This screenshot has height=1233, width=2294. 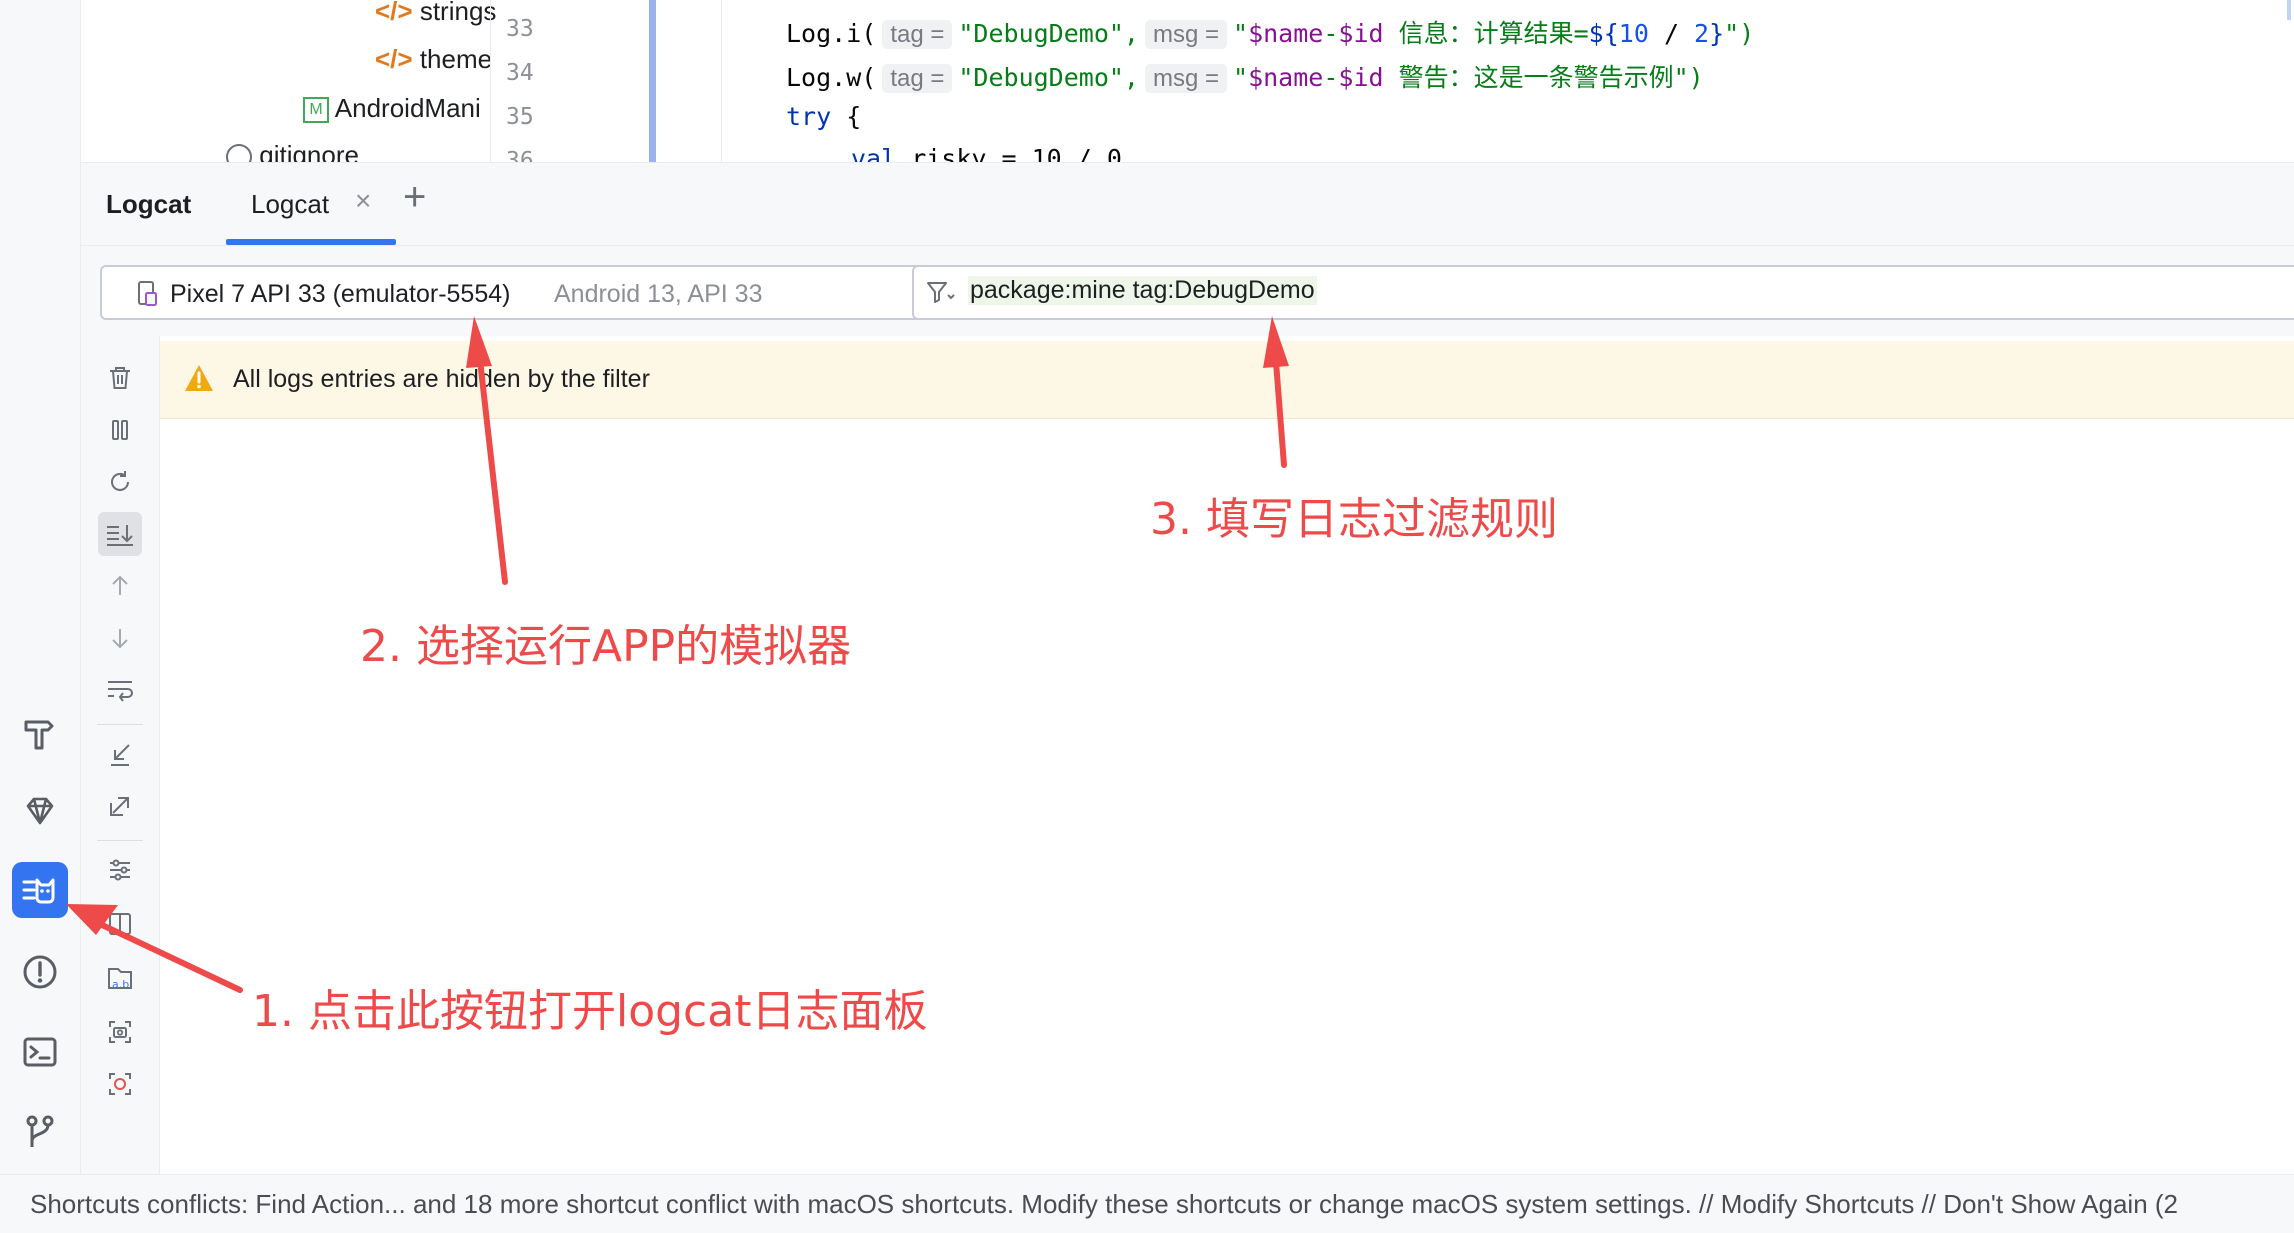 I want to click on arrow-step3, so click(x=1276, y=392).